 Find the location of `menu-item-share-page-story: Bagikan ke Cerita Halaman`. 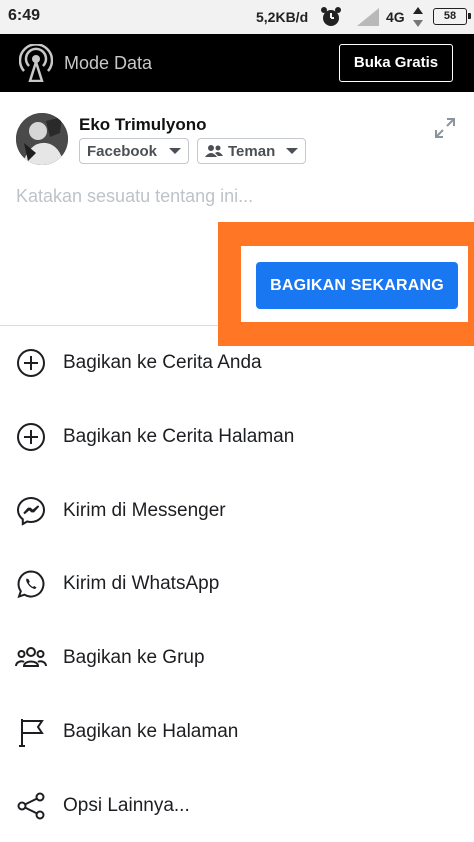

menu-item-share-page-story: Bagikan ke Cerita Halaman is located at coordinates (237, 437).